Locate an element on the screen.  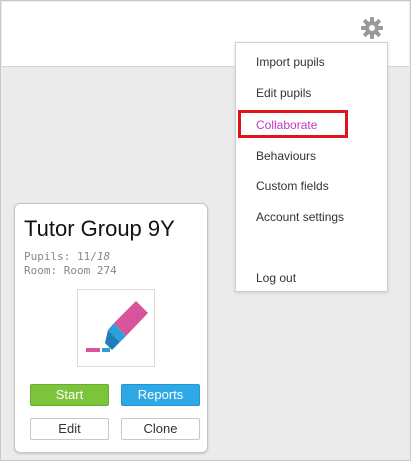
clone-button: Clone is located at coordinates (160, 429).